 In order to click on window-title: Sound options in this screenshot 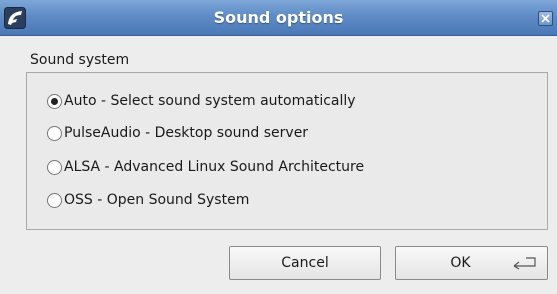, I will do `click(278, 17)`.